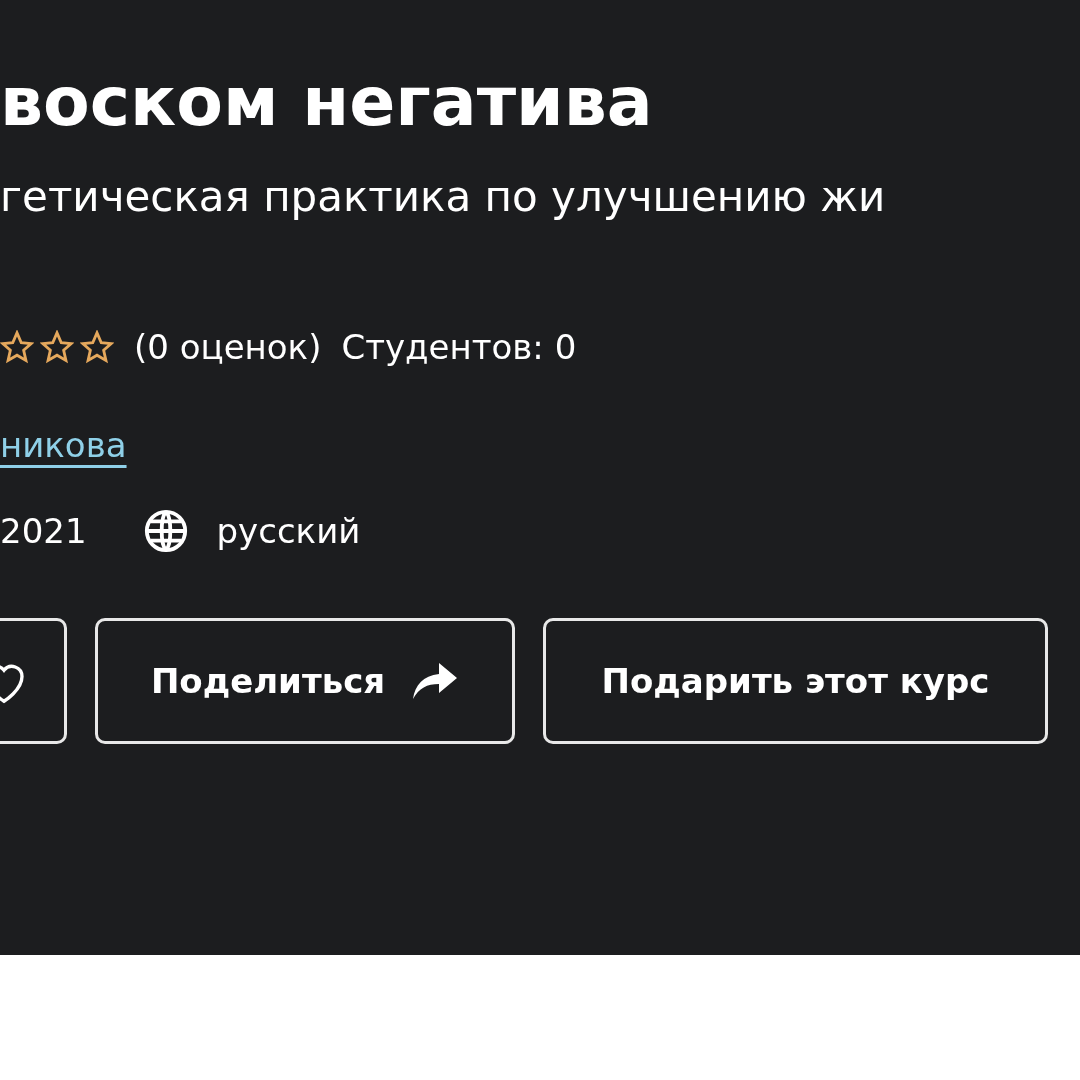 The image size is (1080, 1080). Describe the element at coordinates (228, 347) in the screenshot. I see `rating-count: (0 оценок)` at that location.